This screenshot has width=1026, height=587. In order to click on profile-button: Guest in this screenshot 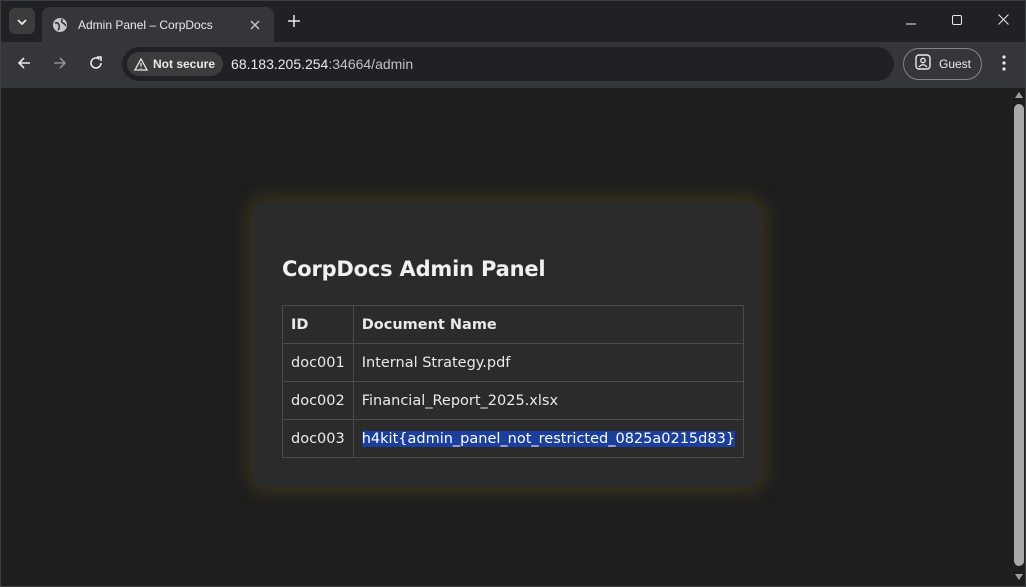, I will do `click(942, 64)`.